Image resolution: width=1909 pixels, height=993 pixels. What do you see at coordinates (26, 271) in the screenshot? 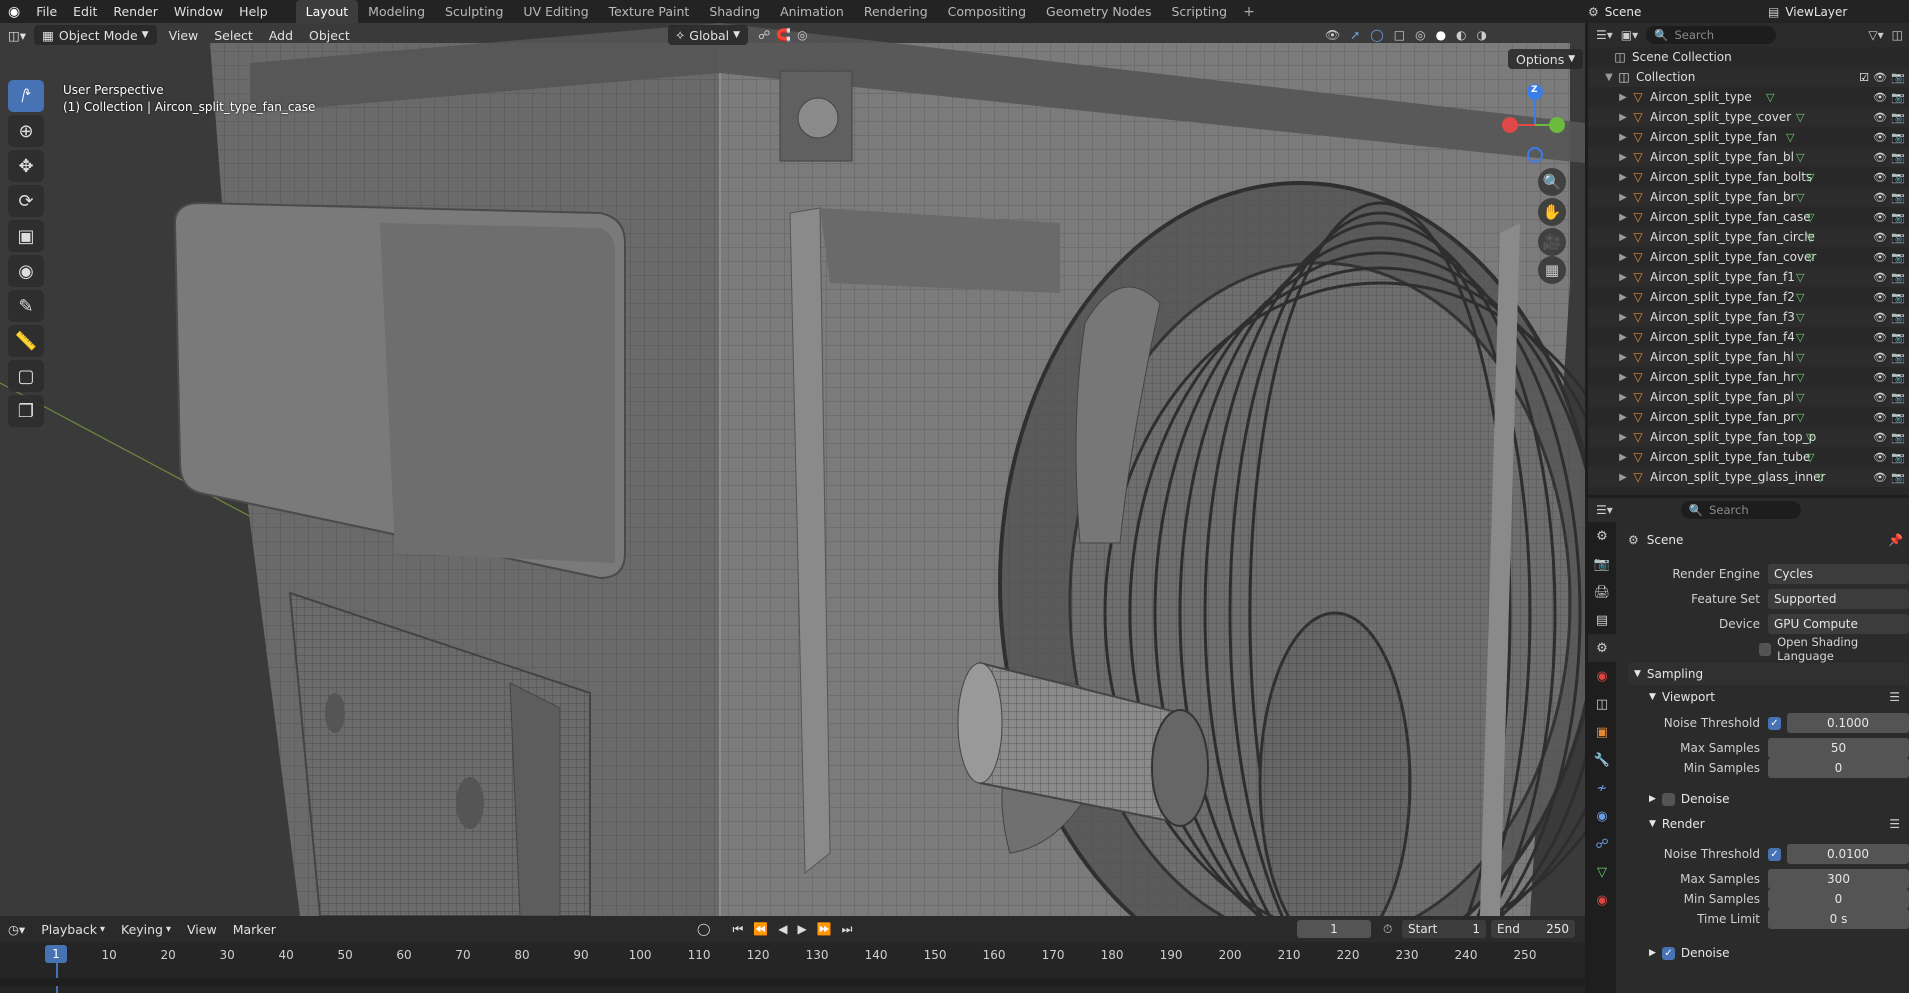
I see `transform-tool-icon: ◉` at bounding box center [26, 271].